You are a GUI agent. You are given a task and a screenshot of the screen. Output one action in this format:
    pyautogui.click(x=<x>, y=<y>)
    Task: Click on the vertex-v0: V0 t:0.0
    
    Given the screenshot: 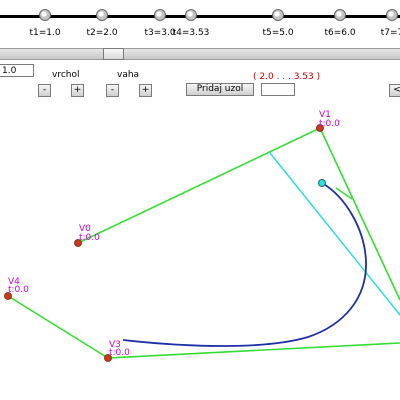 What is the action you would take?
    pyautogui.click(x=87, y=235)
    